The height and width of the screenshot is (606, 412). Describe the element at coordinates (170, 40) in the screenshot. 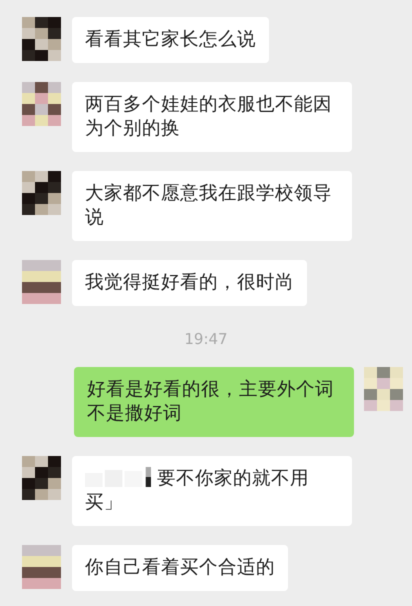

I see `message-bubble: 看看其它家长怎么说` at that location.